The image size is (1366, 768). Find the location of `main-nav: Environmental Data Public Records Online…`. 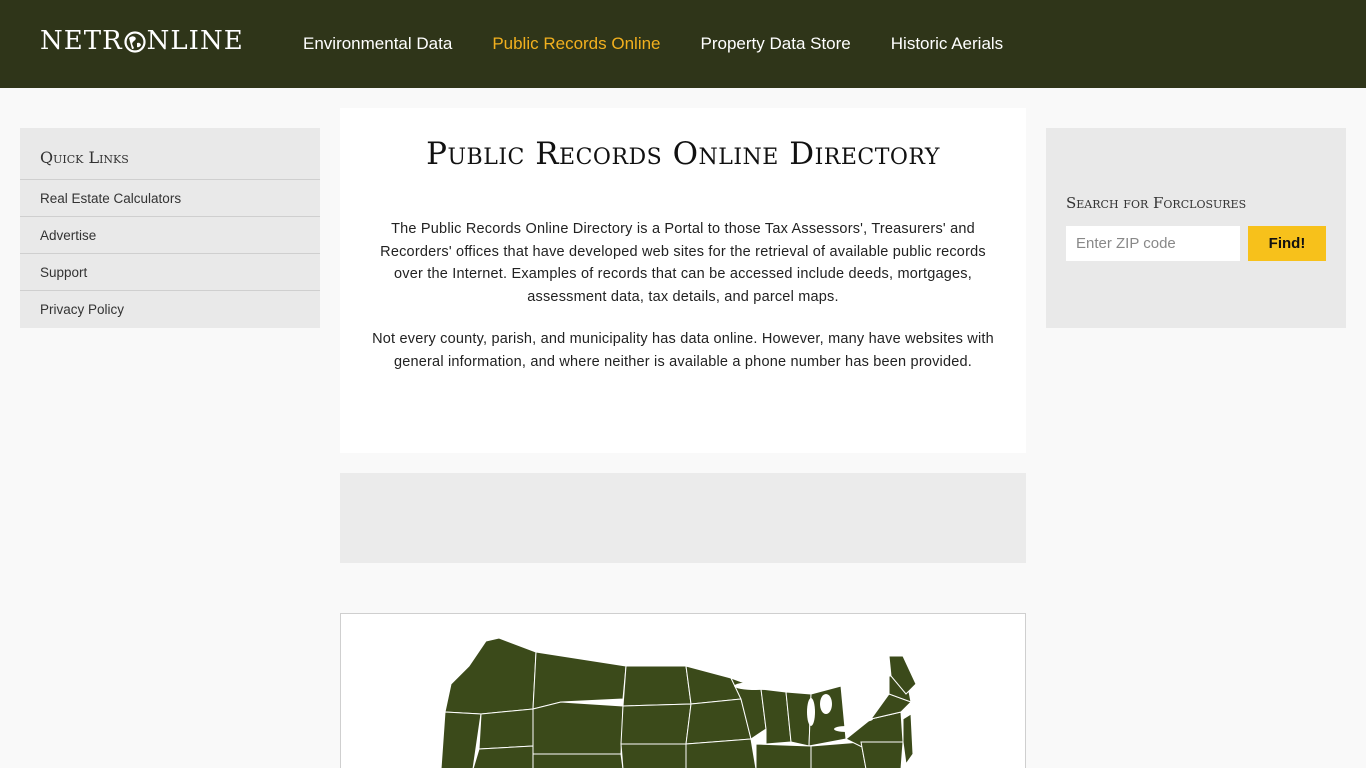

main-nav: Environmental Data Public Records Online… is located at coordinates (653, 44).